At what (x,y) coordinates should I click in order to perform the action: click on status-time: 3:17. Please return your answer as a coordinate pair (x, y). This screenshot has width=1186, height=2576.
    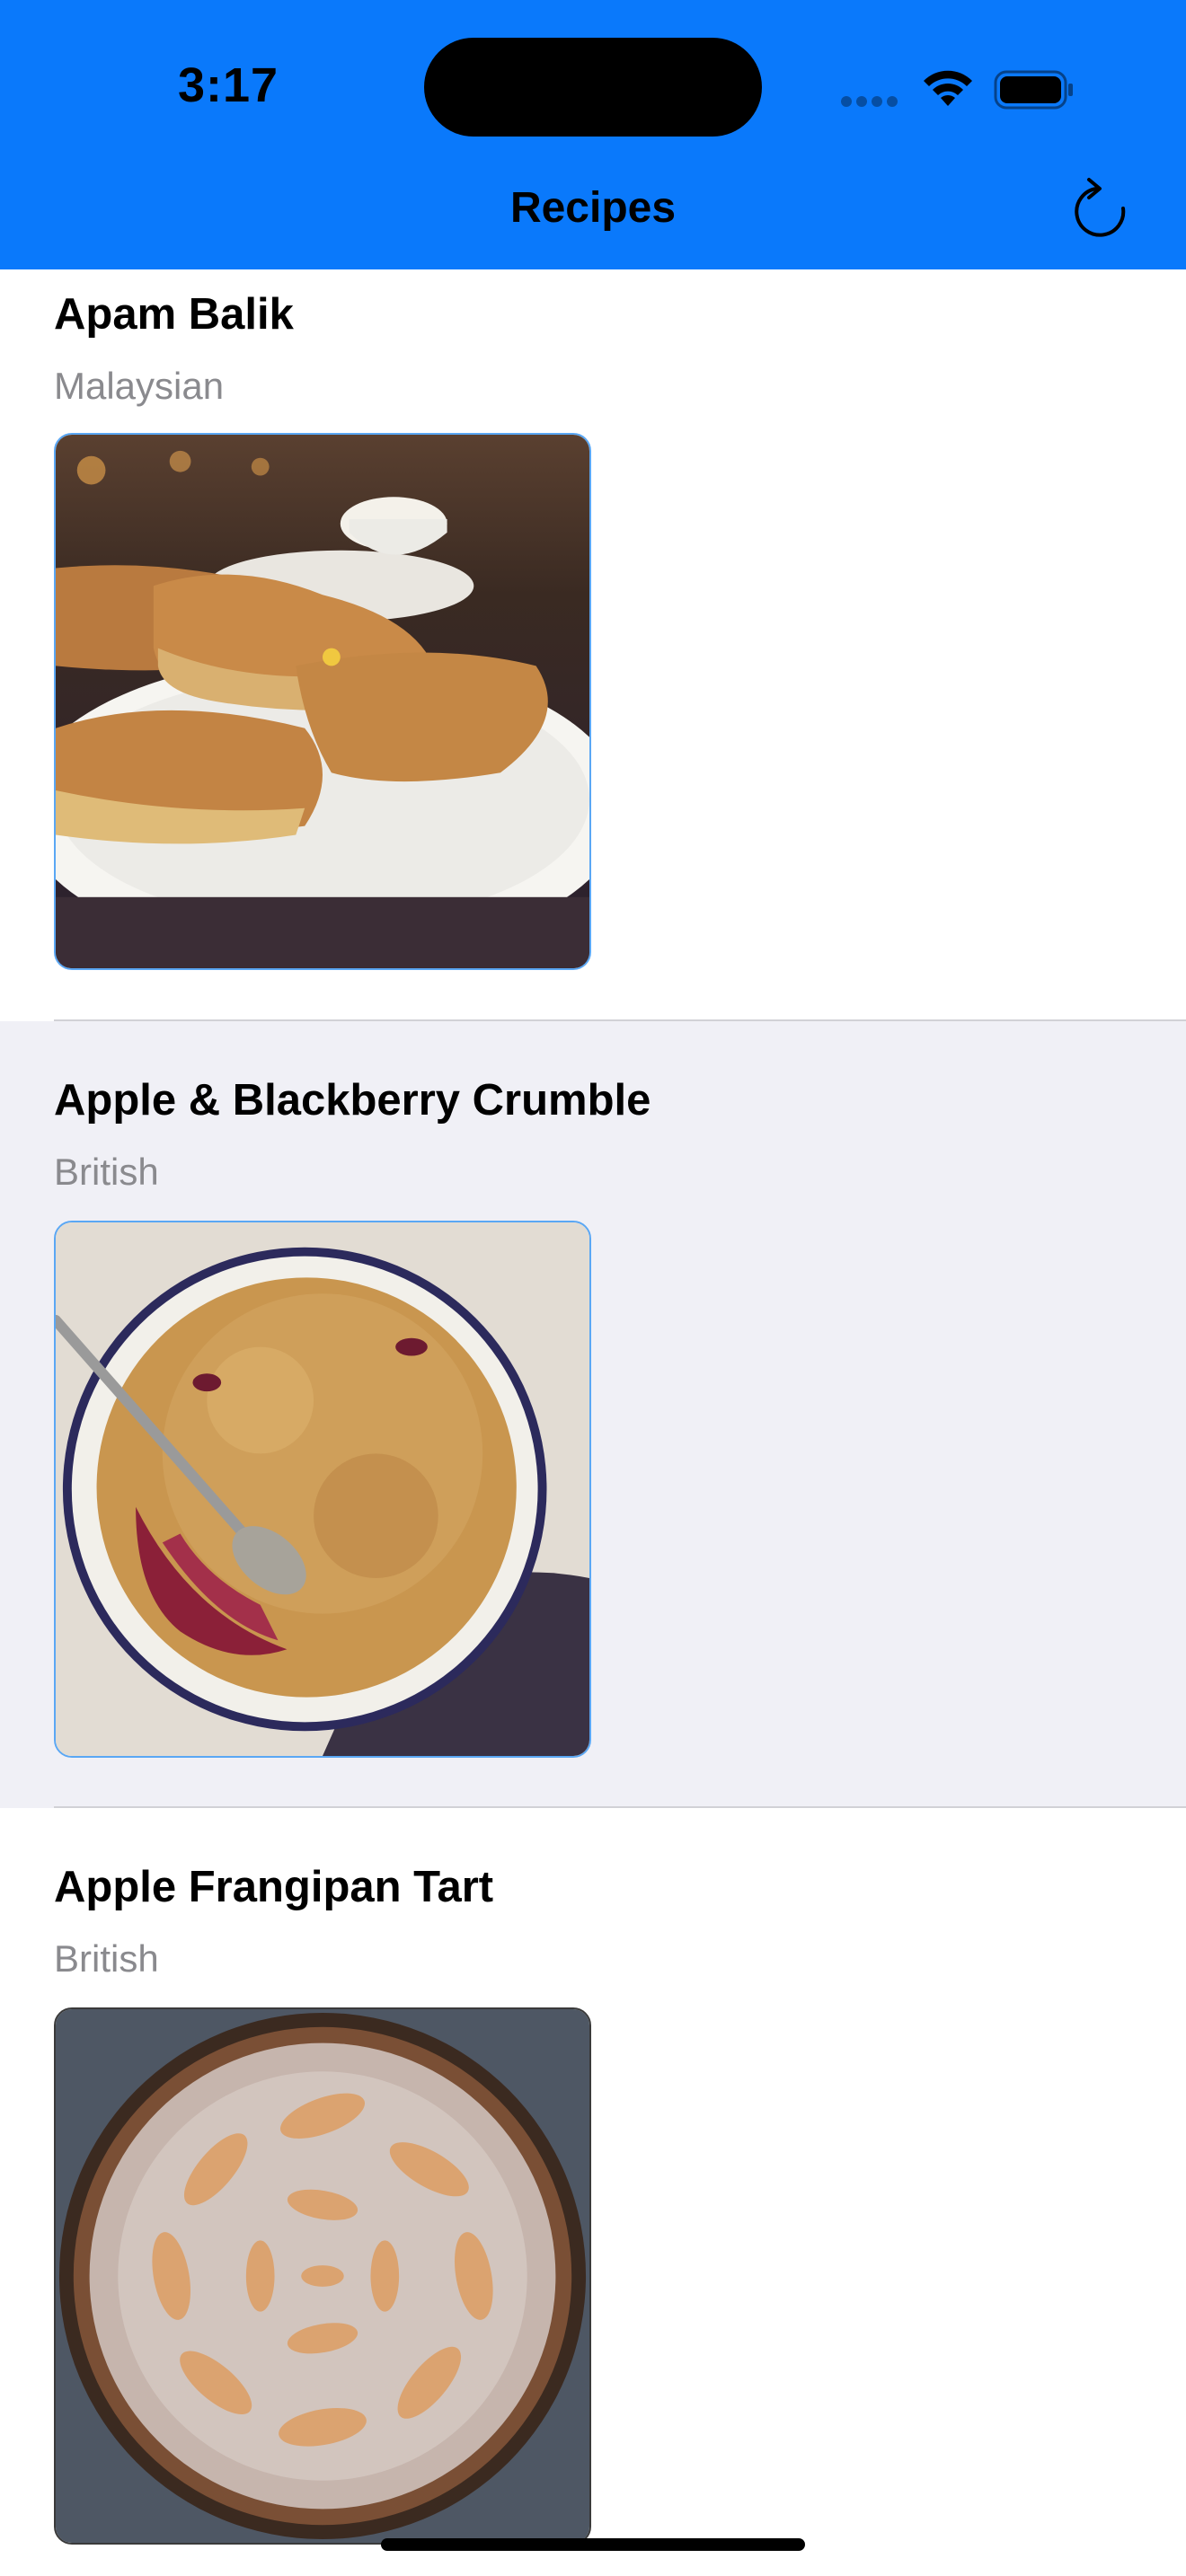
    Looking at the image, I should click on (228, 85).